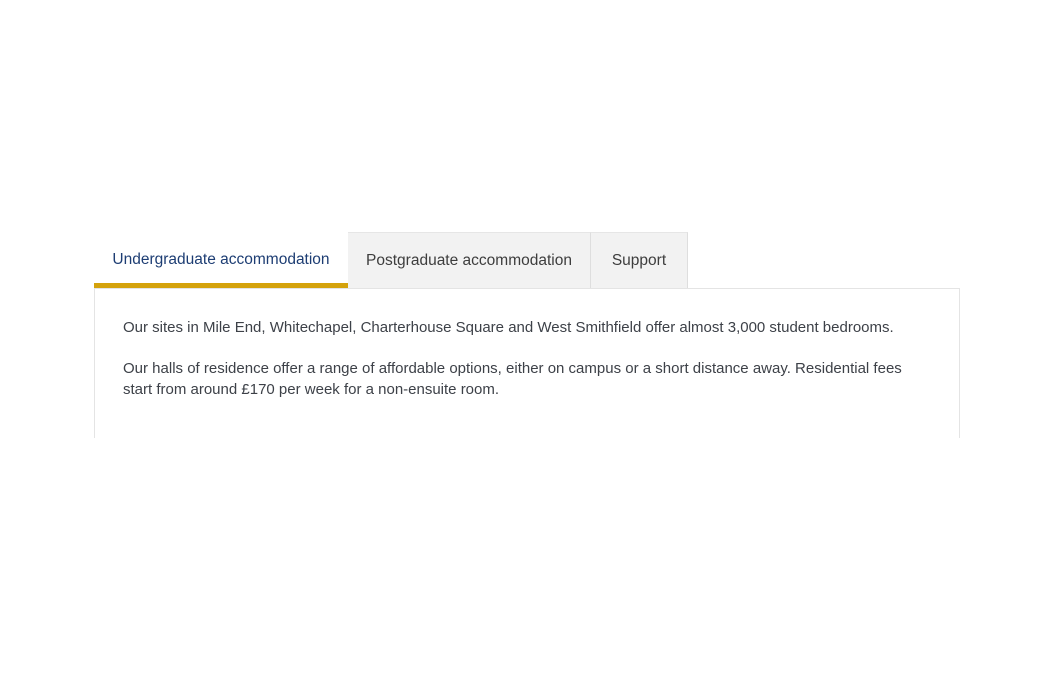 The image size is (1050, 700). I want to click on tab-support: Support, so click(639, 260).